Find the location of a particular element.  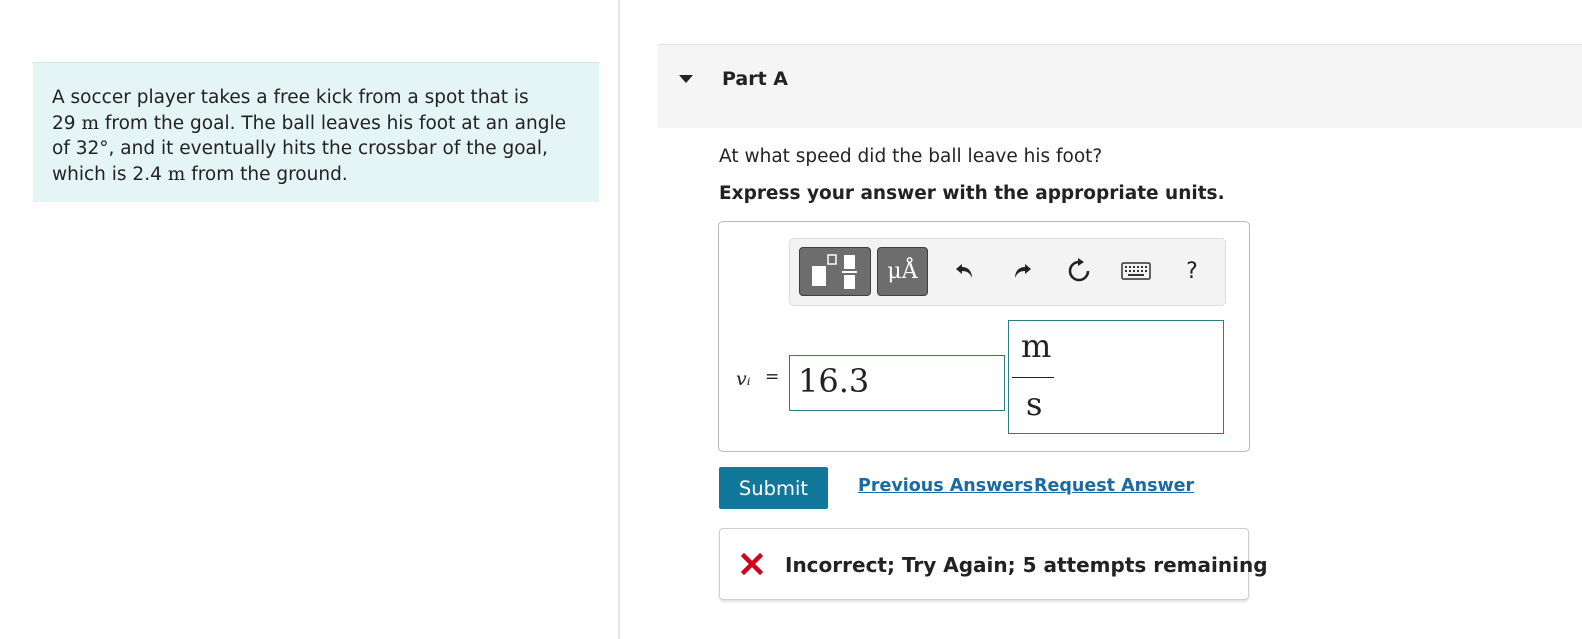

templates-button is located at coordinates (835, 271).